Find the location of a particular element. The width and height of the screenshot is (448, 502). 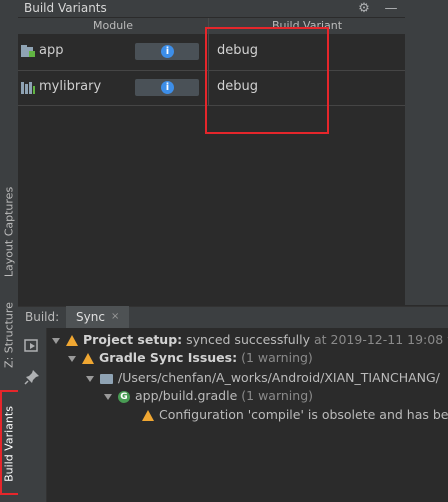

tab-z-structure: Z: Structure is located at coordinates (9, 335).